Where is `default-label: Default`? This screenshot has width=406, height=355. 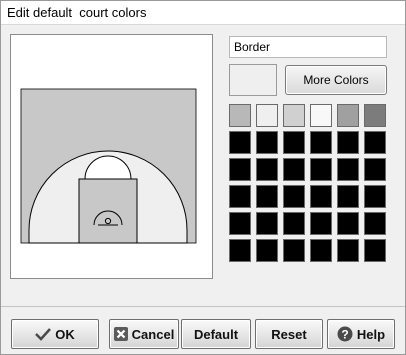
default-label: Default is located at coordinates (216, 334).